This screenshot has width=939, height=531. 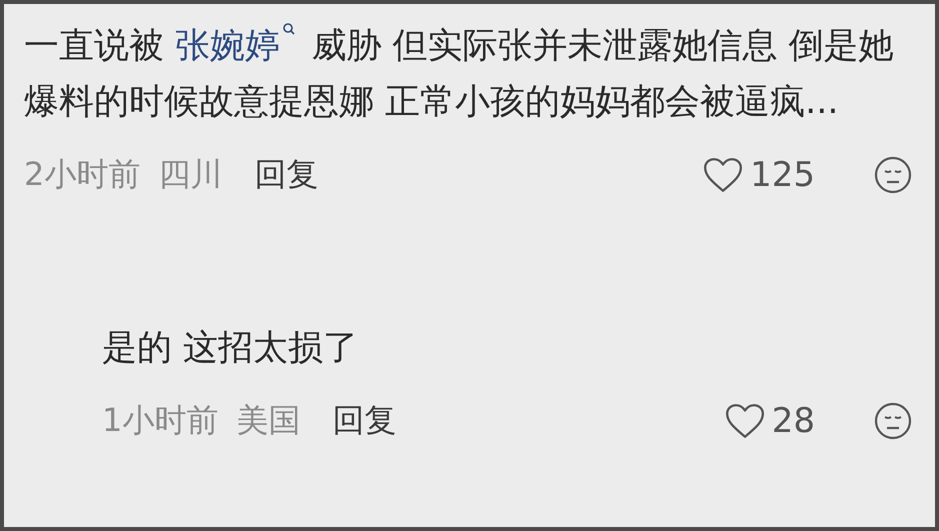 I want to click on comment-location: 美国, so click(x=268, y=420).